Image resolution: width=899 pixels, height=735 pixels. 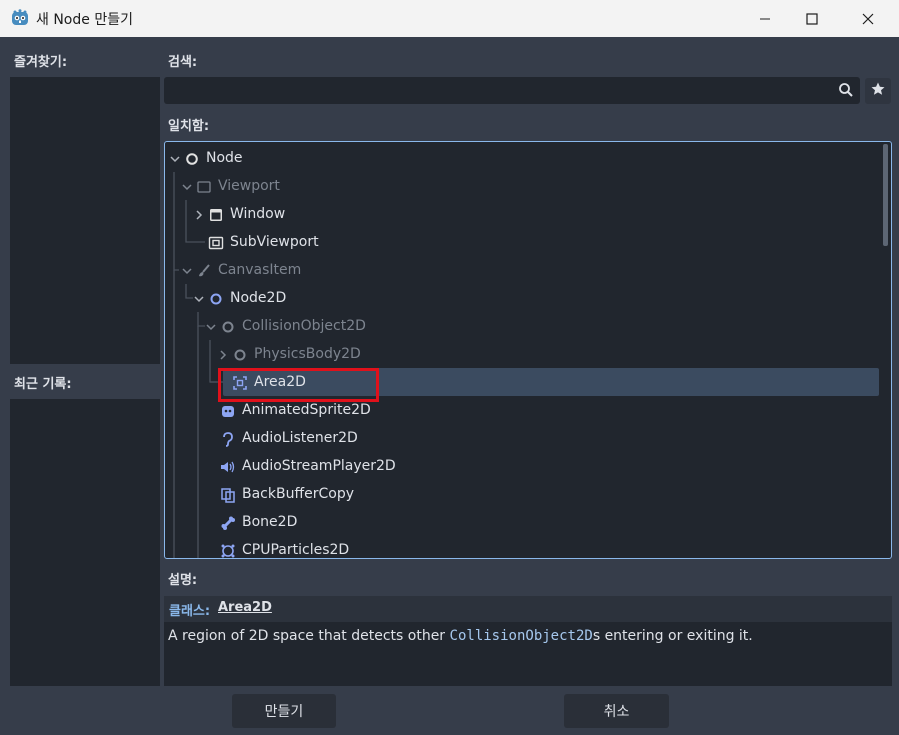 What do you see at coordinates (84, 20) in the screenshot?
I see `window-title: 새 Node 만들기` at bounding box center [84, 20].